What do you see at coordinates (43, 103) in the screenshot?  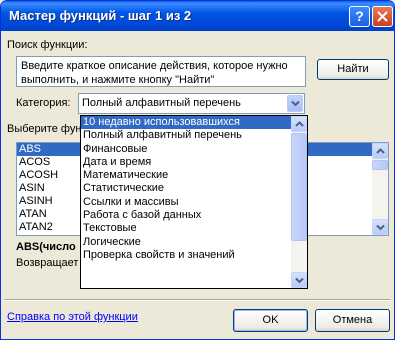 I see `category-label: Категория:` at bounding box center [43, 103].